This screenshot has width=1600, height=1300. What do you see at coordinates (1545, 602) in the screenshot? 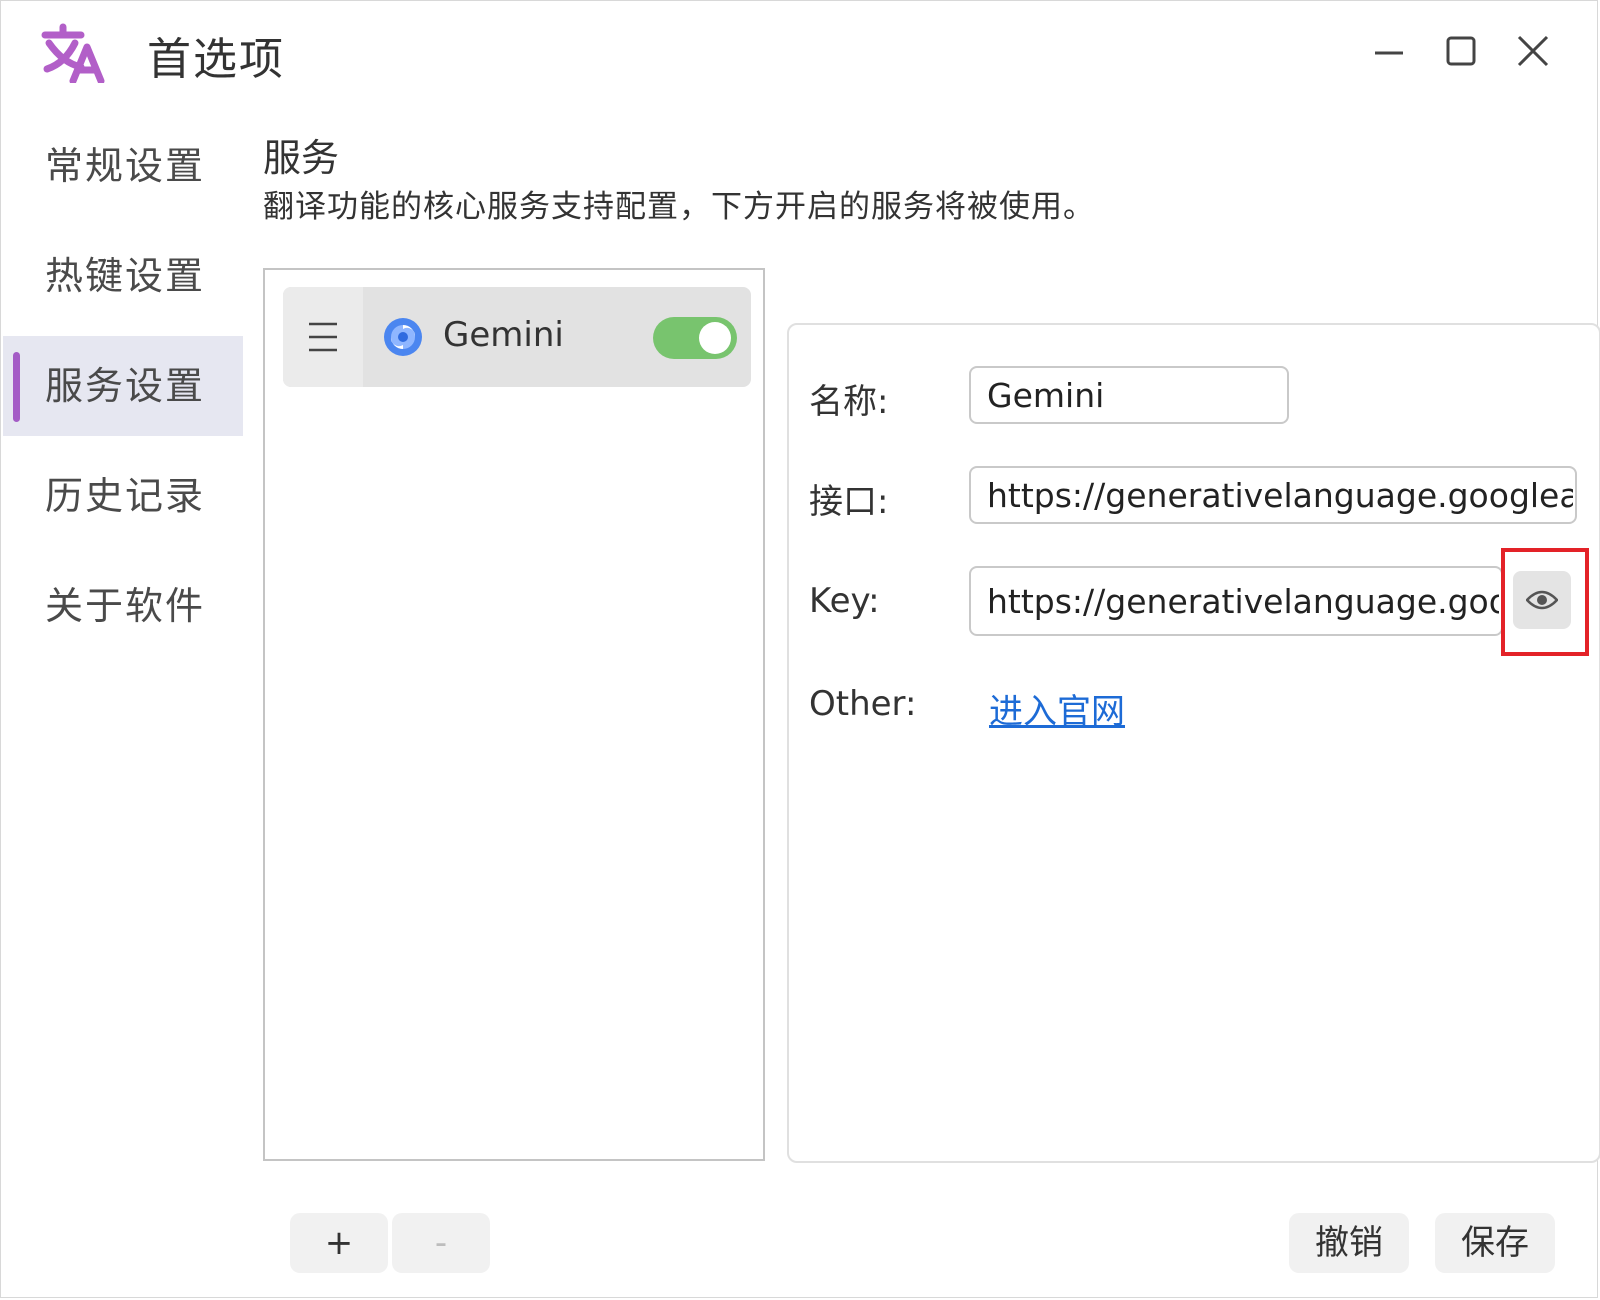
I see `highlight-annotation` at bounding box center [1545, 602].